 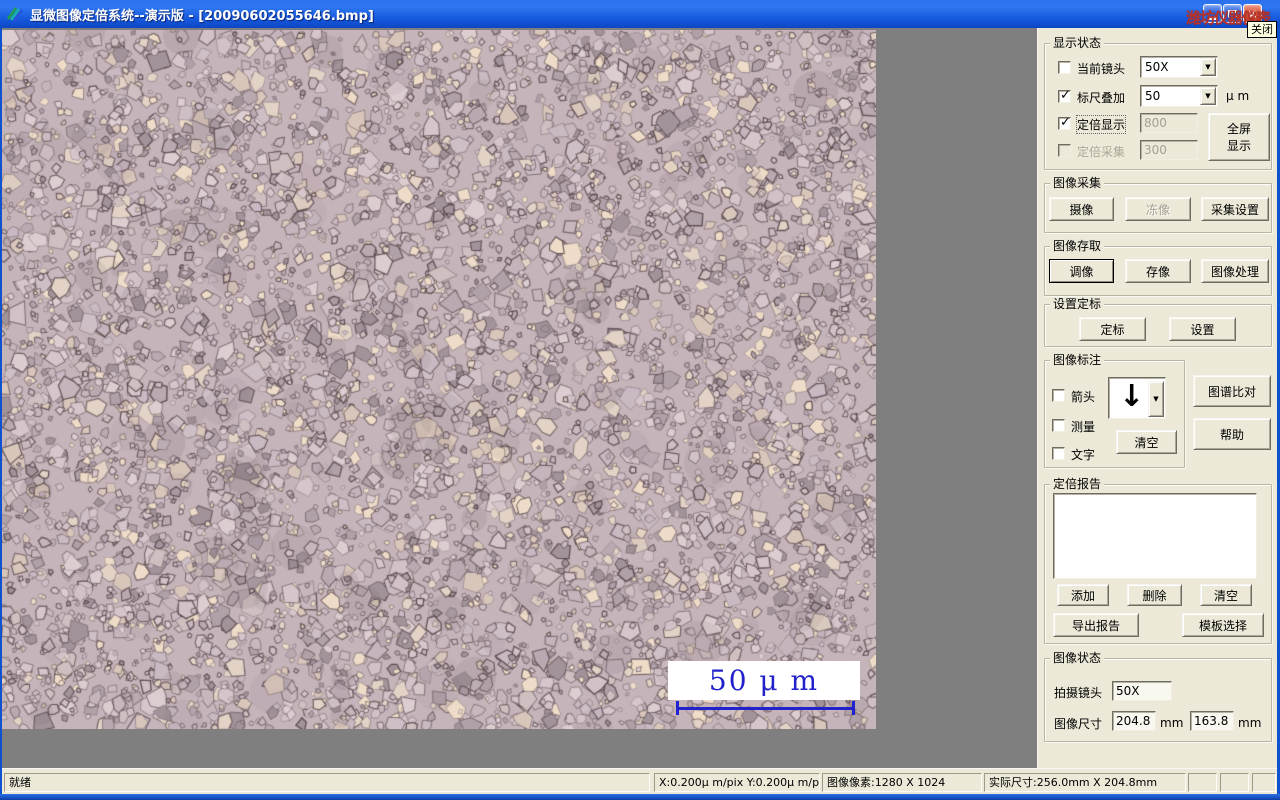 What do you see at coordinates (1058, 453) in the screenshot?
I see `text-checkbox: ✓` at bounding box center [1058, 453].